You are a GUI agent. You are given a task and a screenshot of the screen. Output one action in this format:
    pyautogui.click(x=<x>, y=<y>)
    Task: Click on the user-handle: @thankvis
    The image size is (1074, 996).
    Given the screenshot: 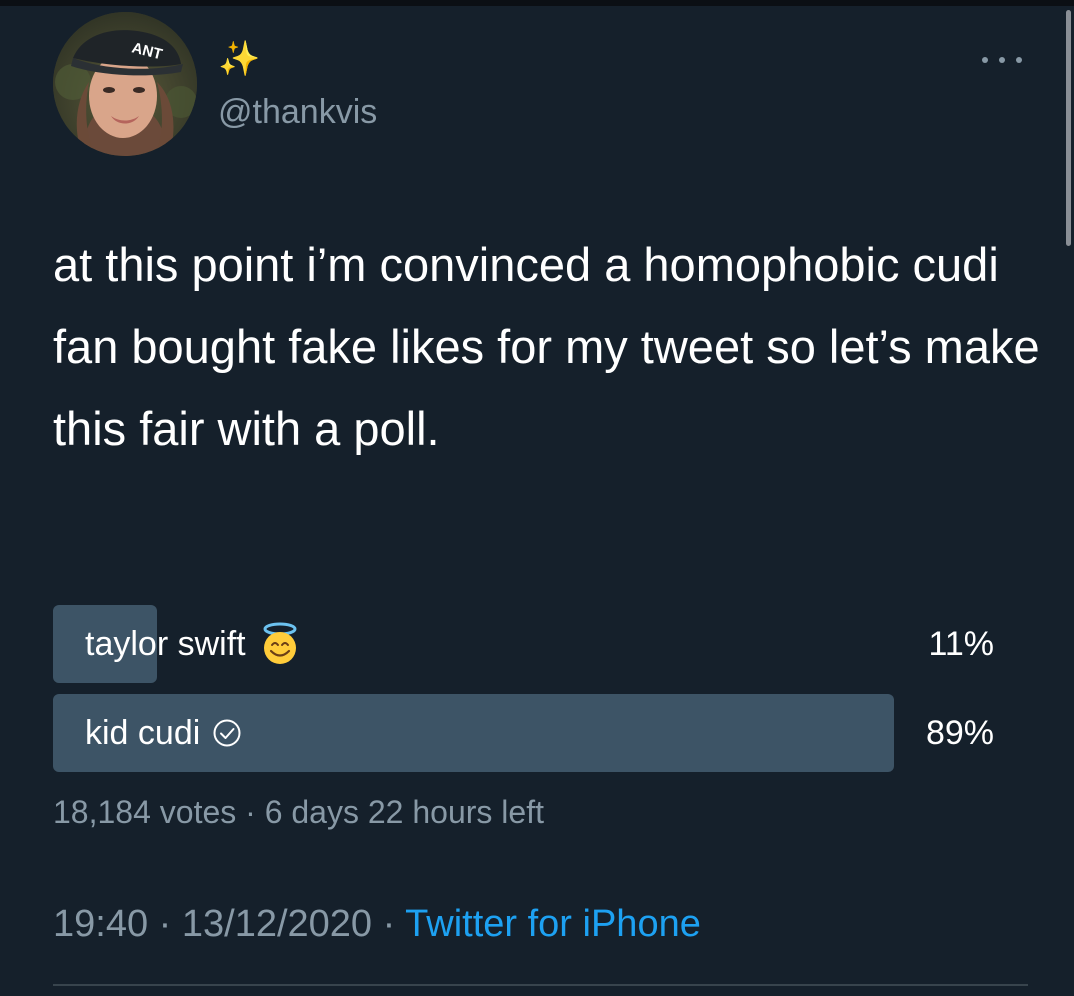 What is the action you would take?
    pyautogui.click(x=297, y=112)
    